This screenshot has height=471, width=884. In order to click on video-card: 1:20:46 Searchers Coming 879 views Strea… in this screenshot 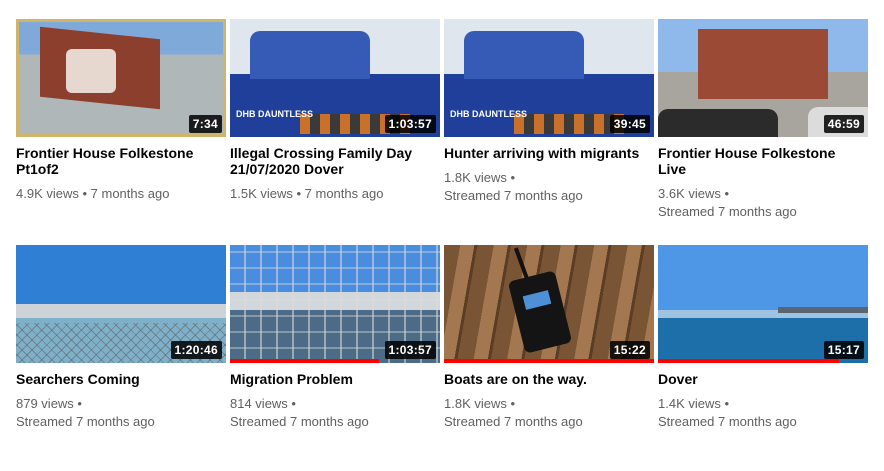, I will do `click(121, 358)`.